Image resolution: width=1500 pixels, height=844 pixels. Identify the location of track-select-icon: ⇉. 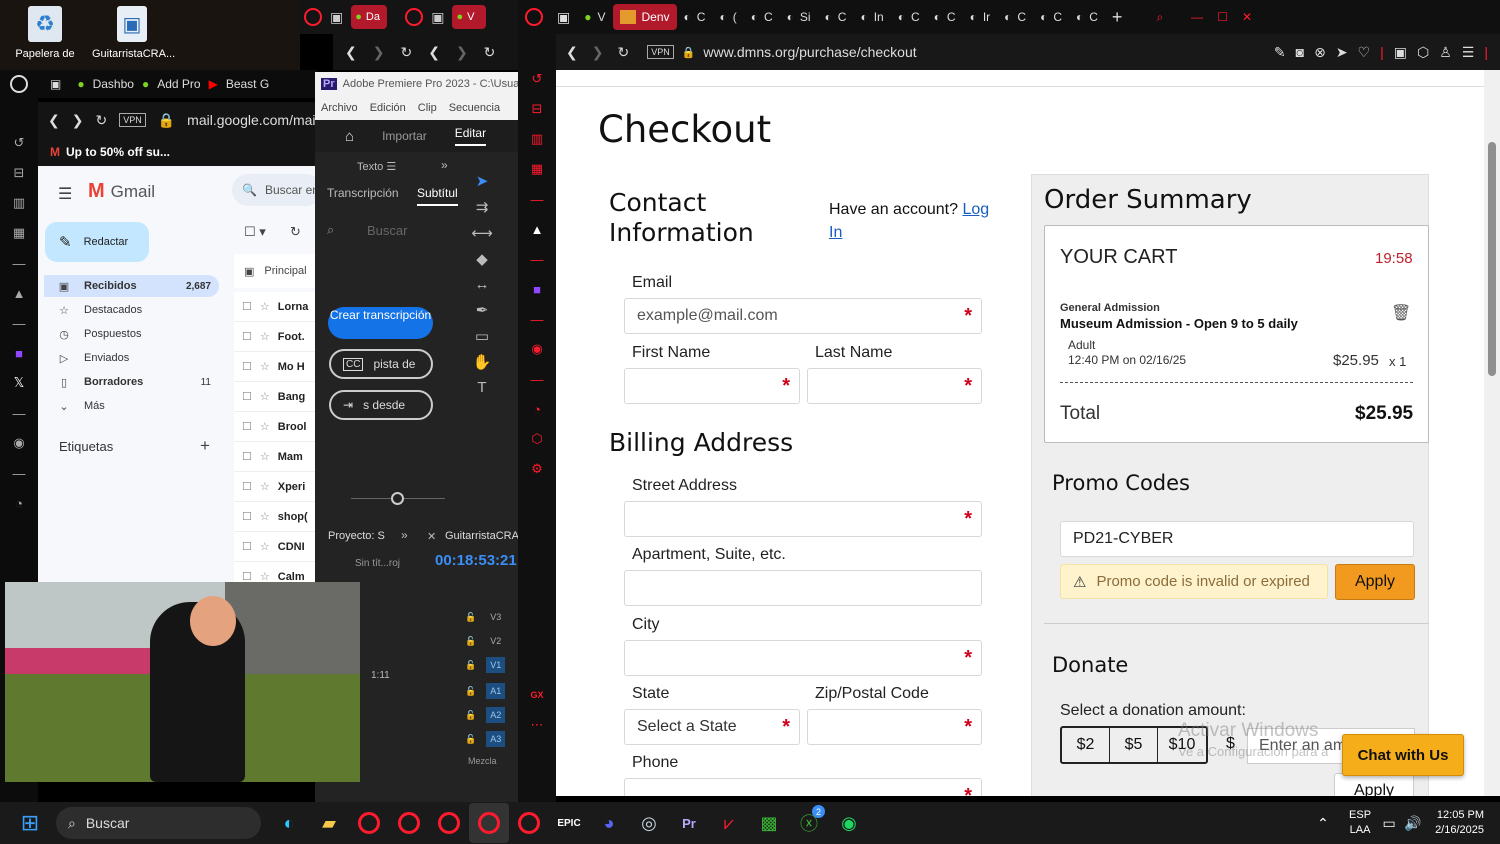
(482, 207).